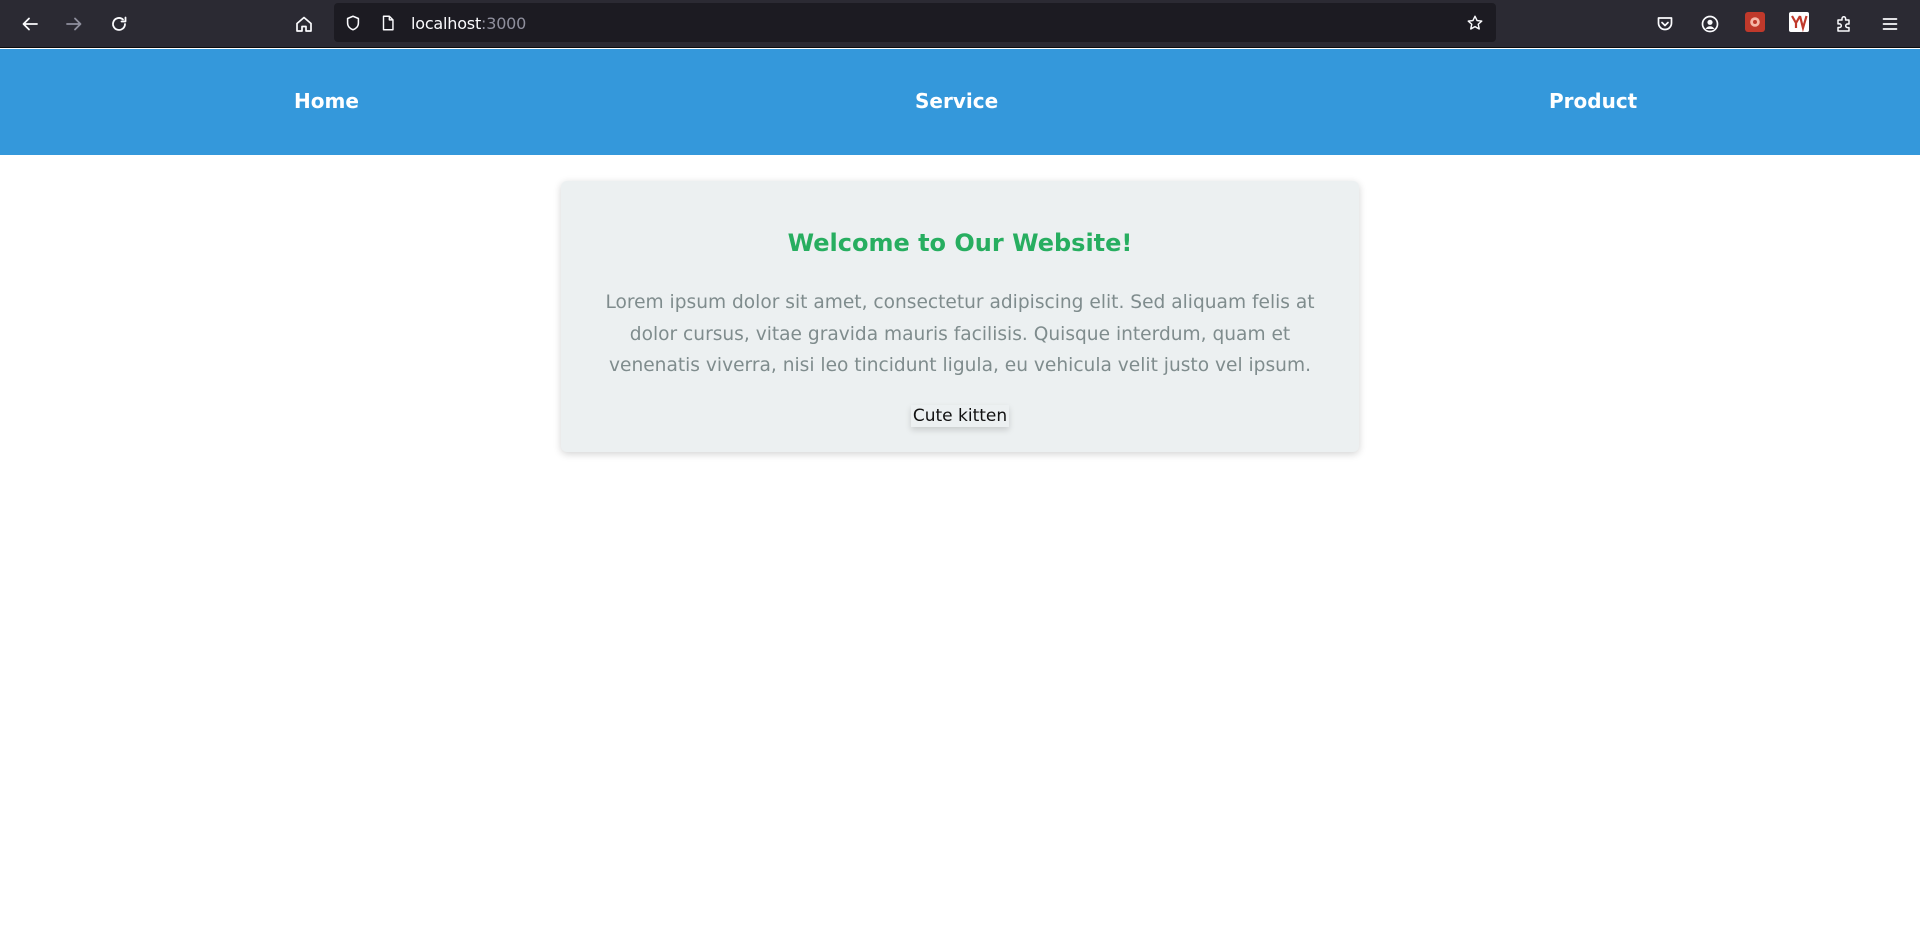 Image resolution: width=1920 pixels, height=952 pixels. Describe the element at coordinates (1593, 101) in the screenshot. I see `nav-product-link: Product` at that location.